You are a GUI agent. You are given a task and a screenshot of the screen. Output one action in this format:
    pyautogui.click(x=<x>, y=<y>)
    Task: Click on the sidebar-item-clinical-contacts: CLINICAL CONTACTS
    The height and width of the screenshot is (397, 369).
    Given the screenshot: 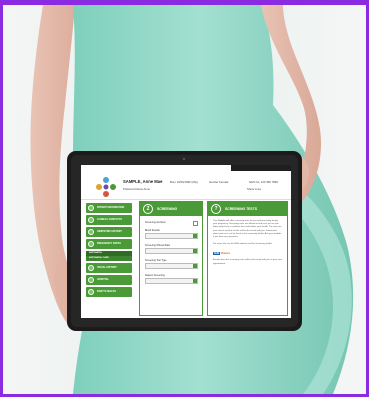 What is the action you would take?
    pyautogui.click(x=109, y=220)
    